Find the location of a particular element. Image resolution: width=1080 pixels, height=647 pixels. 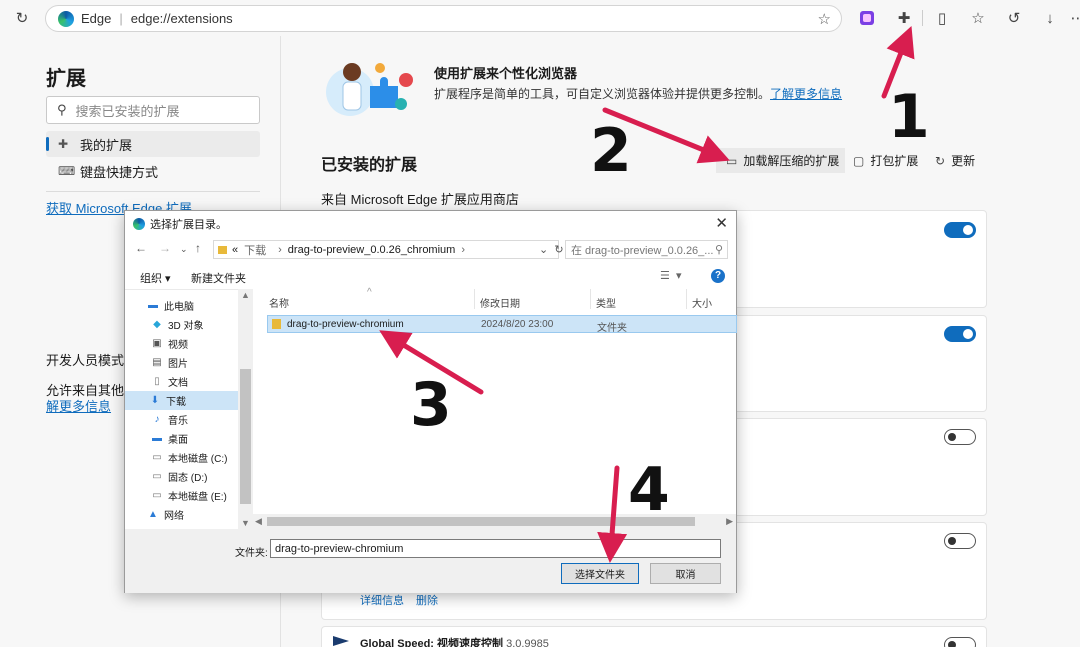

search-icon: ⚲ is located at coordinates (718, 250).